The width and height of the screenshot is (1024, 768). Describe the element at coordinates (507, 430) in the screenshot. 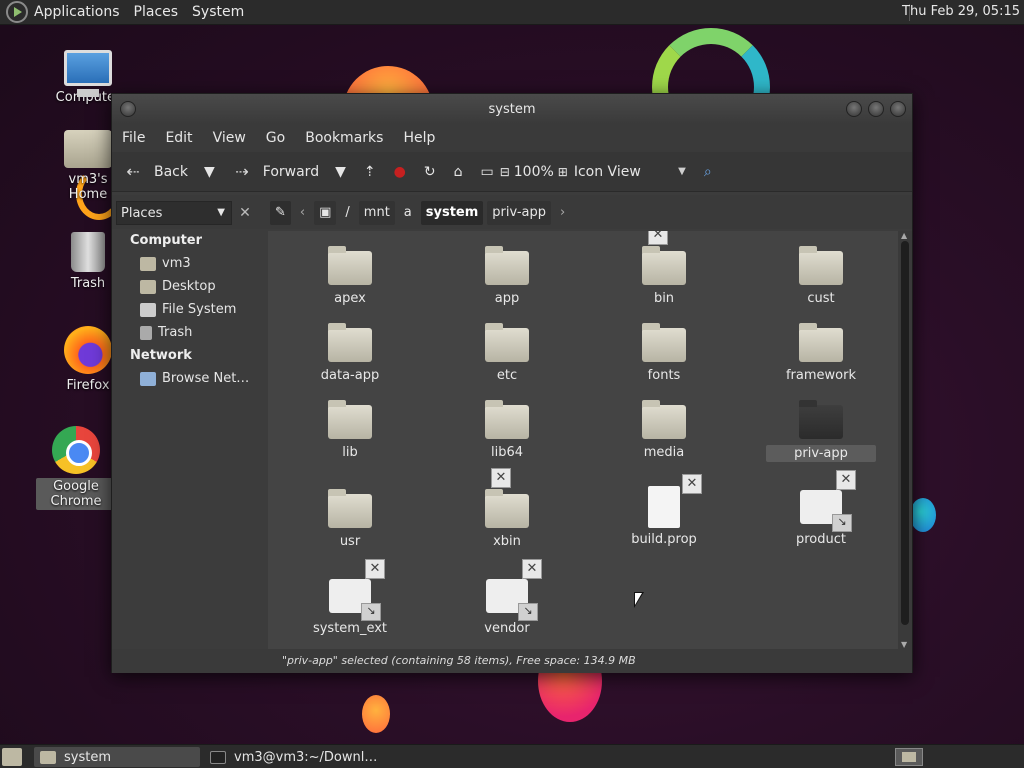

I see `file-item: lib64` at that location.